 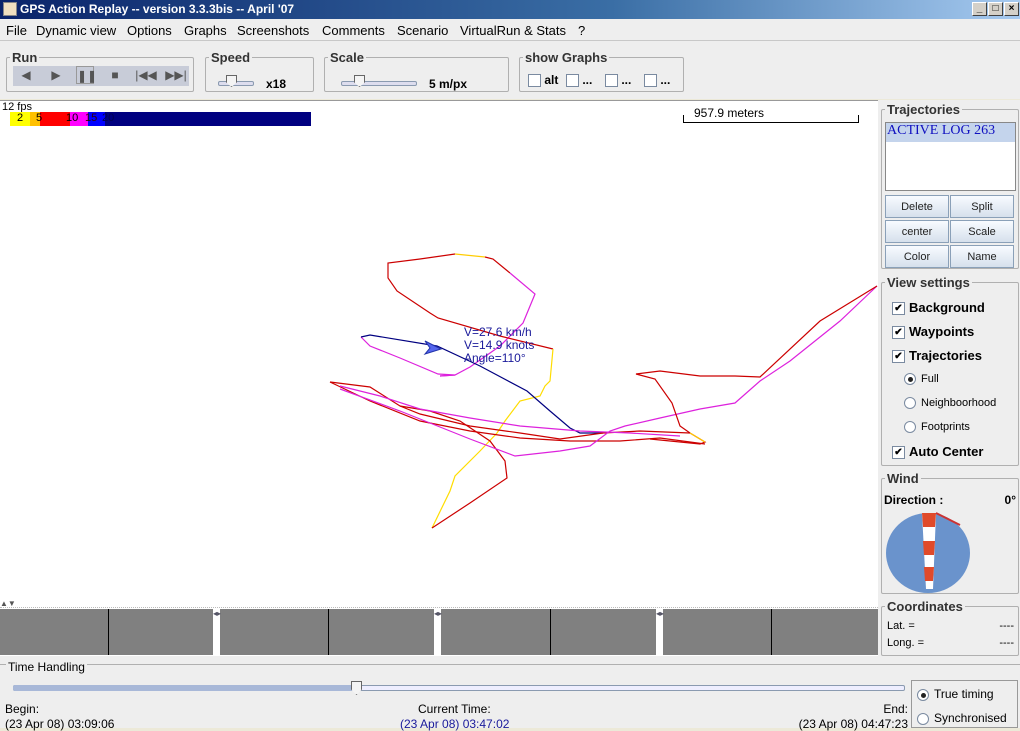 What do you see at coordinates (416, 71) in the screenshot?
I see `scale-group: Scale 5 m/px` at bounding box center [416, 71].